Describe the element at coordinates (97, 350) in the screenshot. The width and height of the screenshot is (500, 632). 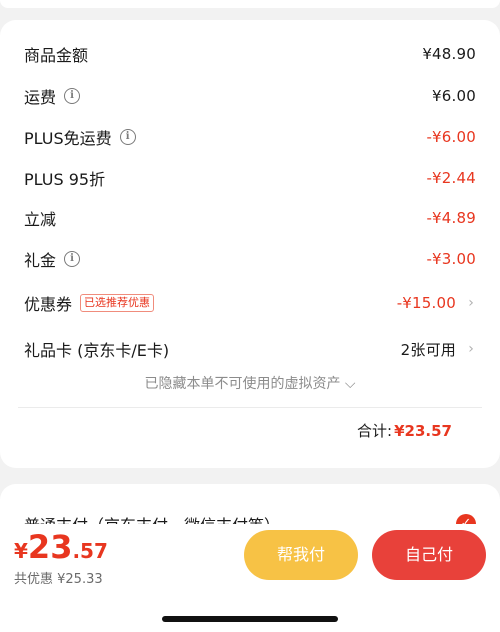
I see `gift-card-label: 礼品卡 (京东卡/E卡)` at that location.